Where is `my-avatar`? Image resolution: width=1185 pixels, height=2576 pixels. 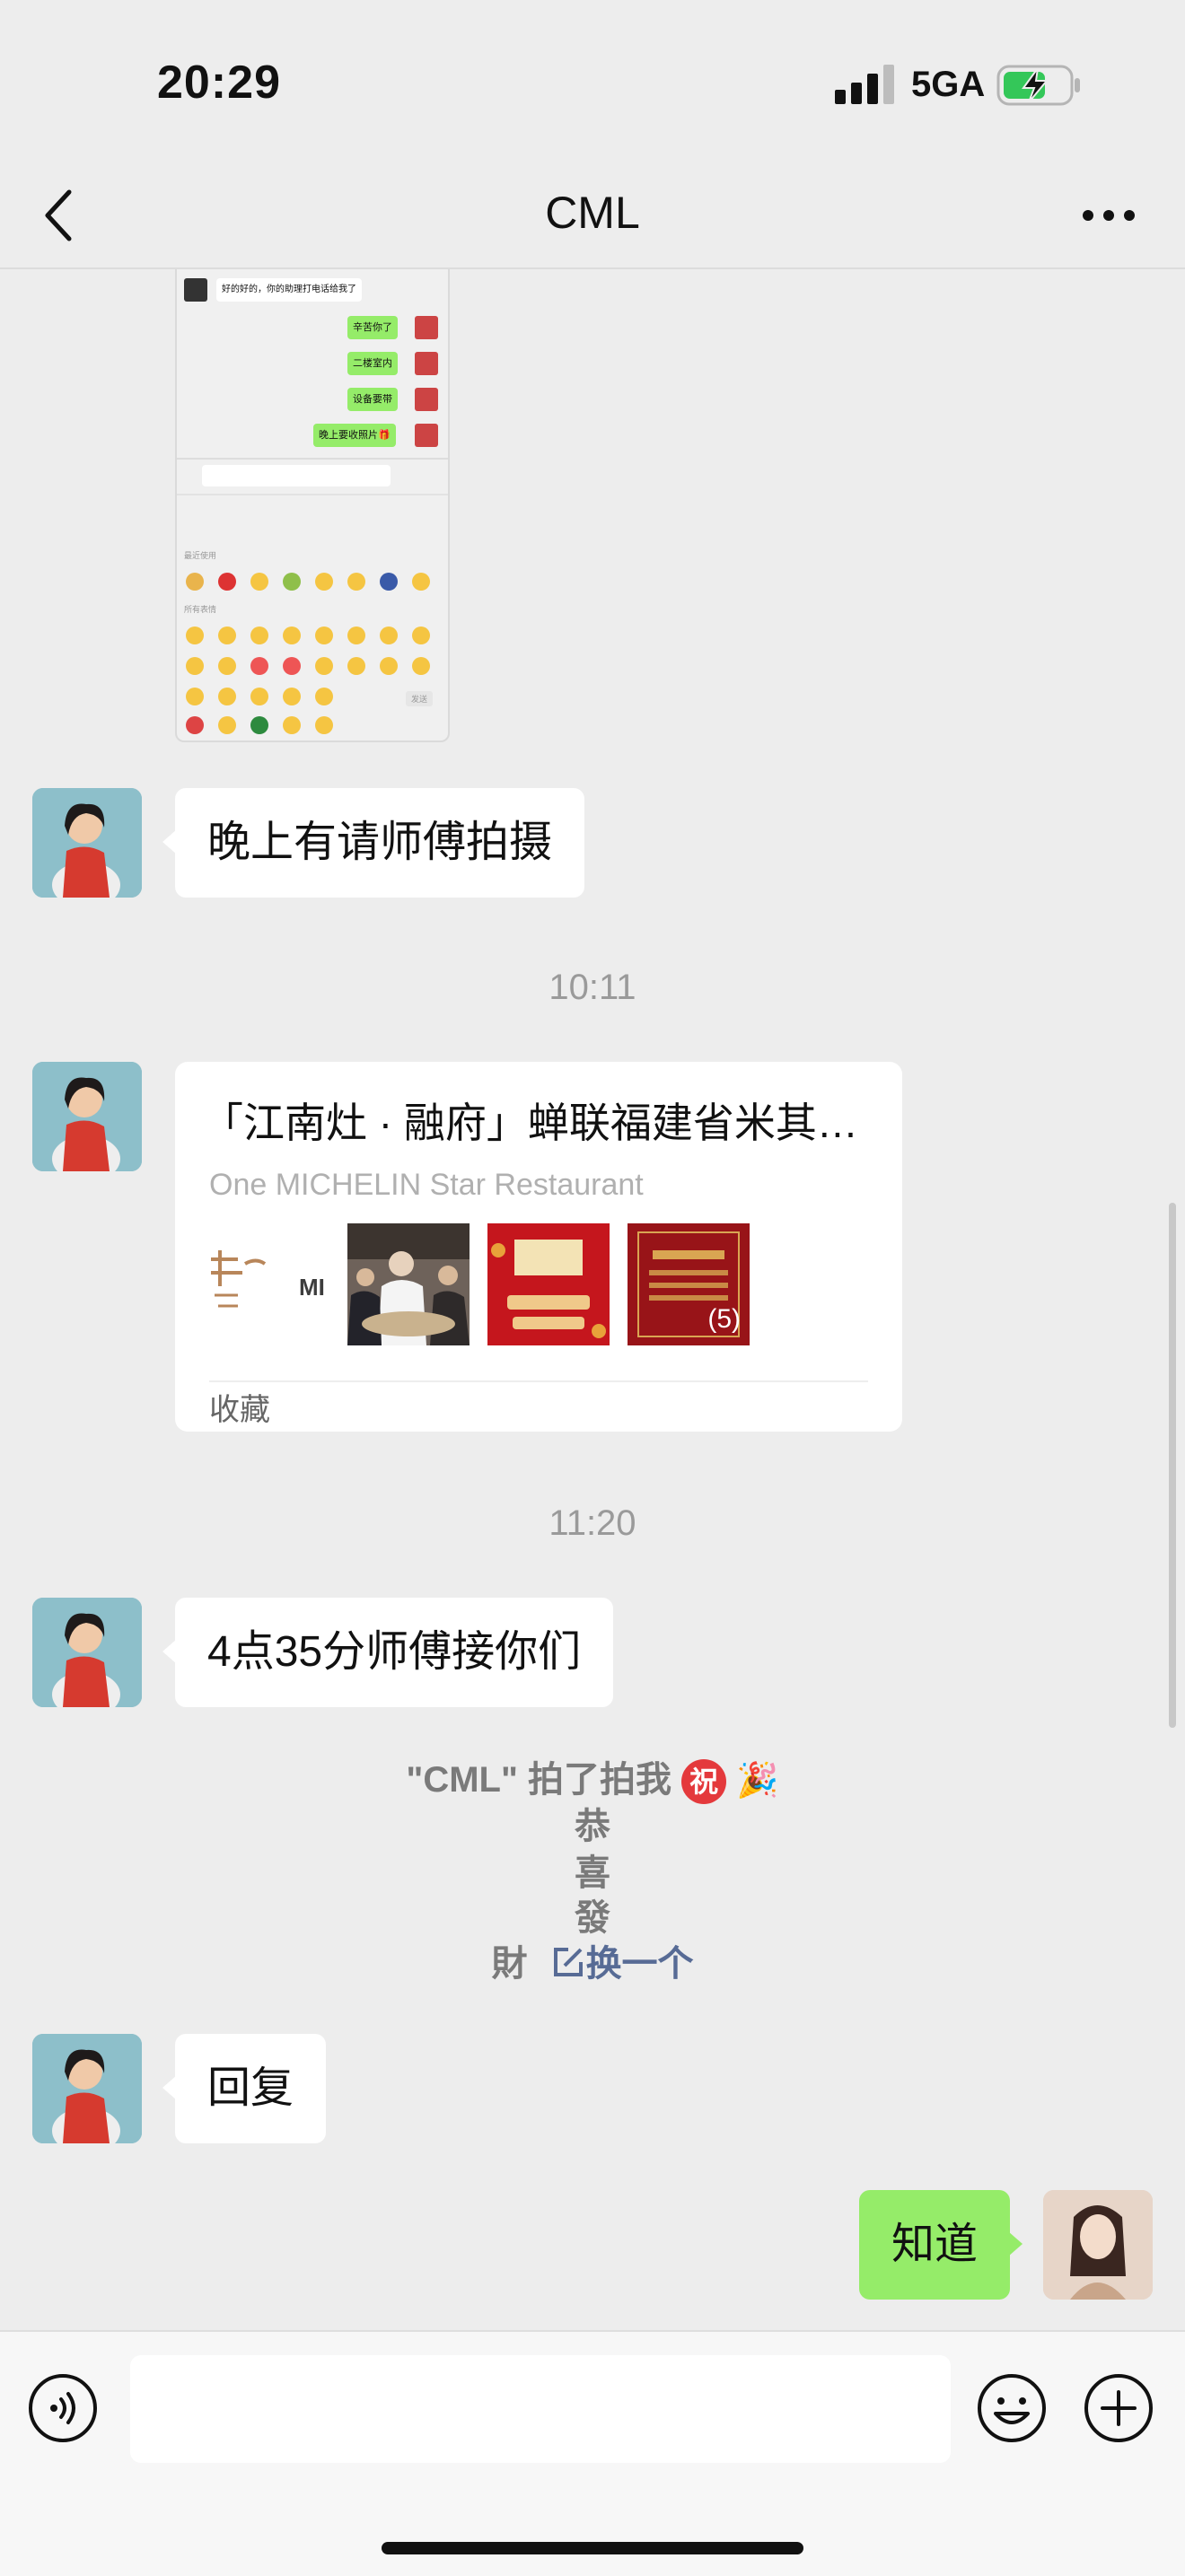 my-avatar is located at coordinates (1098, 2245).